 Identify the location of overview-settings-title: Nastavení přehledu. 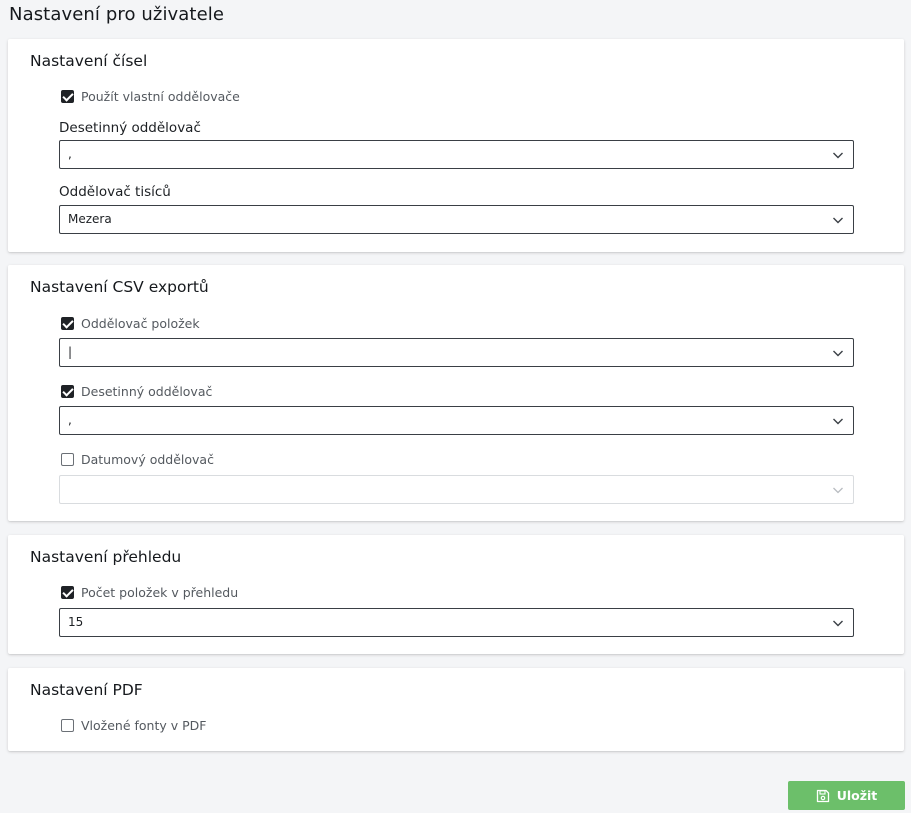
(106, 557).